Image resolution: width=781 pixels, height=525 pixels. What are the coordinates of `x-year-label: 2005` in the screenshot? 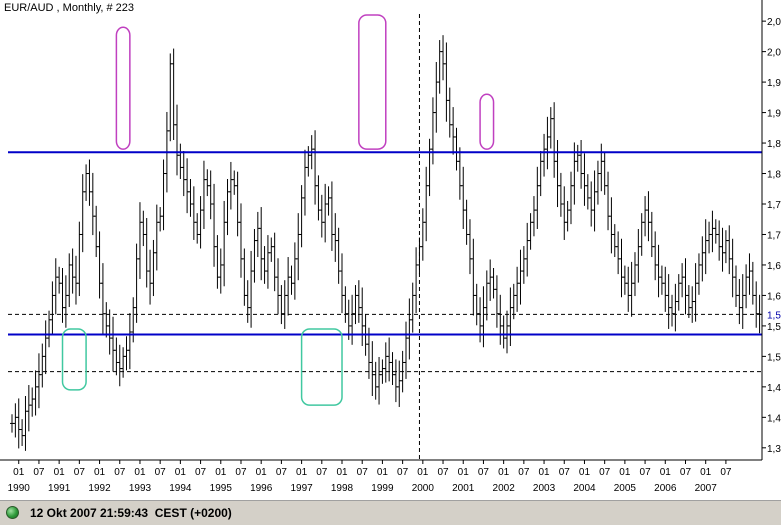 It's located at (625, 488).